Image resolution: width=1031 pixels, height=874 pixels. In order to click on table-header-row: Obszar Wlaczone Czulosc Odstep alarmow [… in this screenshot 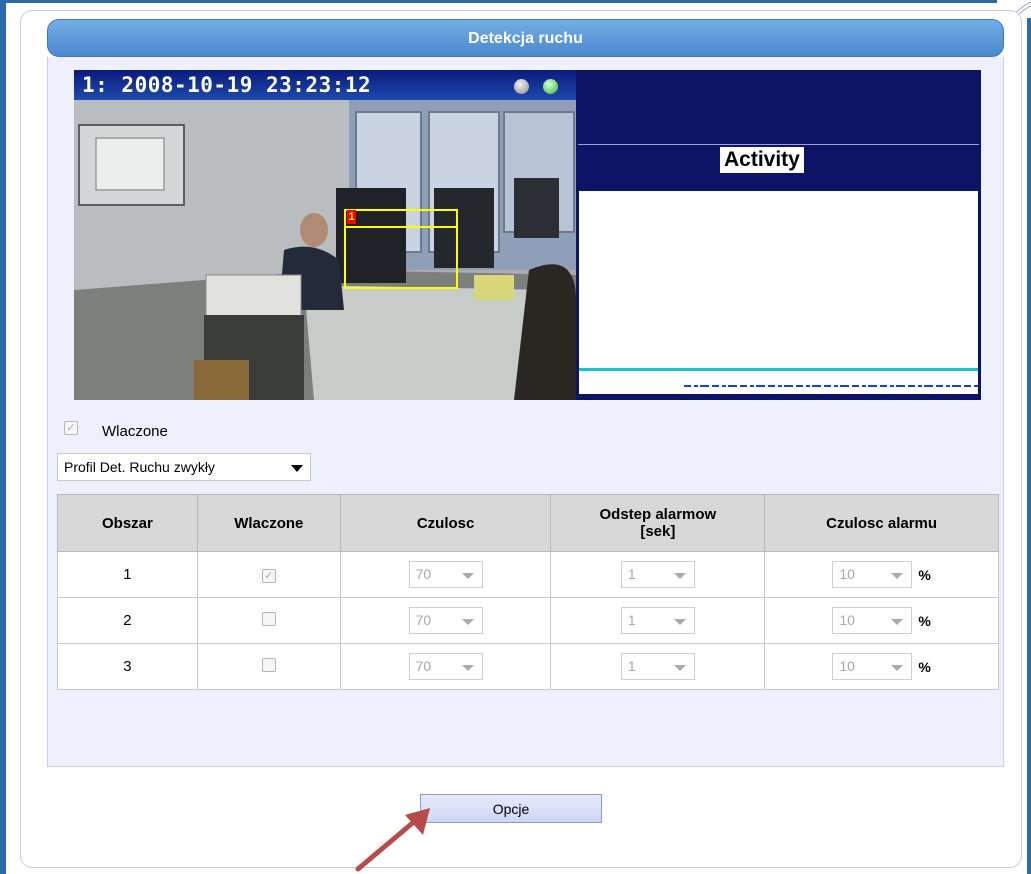, I will do `click(528, 523)`.